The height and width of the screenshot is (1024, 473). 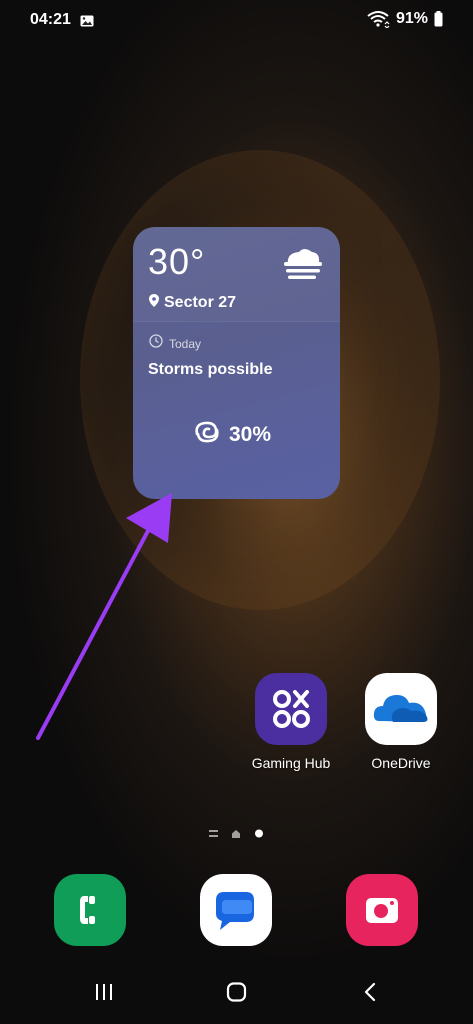 I want to click on recents-icon, so click(x=104, y=994).